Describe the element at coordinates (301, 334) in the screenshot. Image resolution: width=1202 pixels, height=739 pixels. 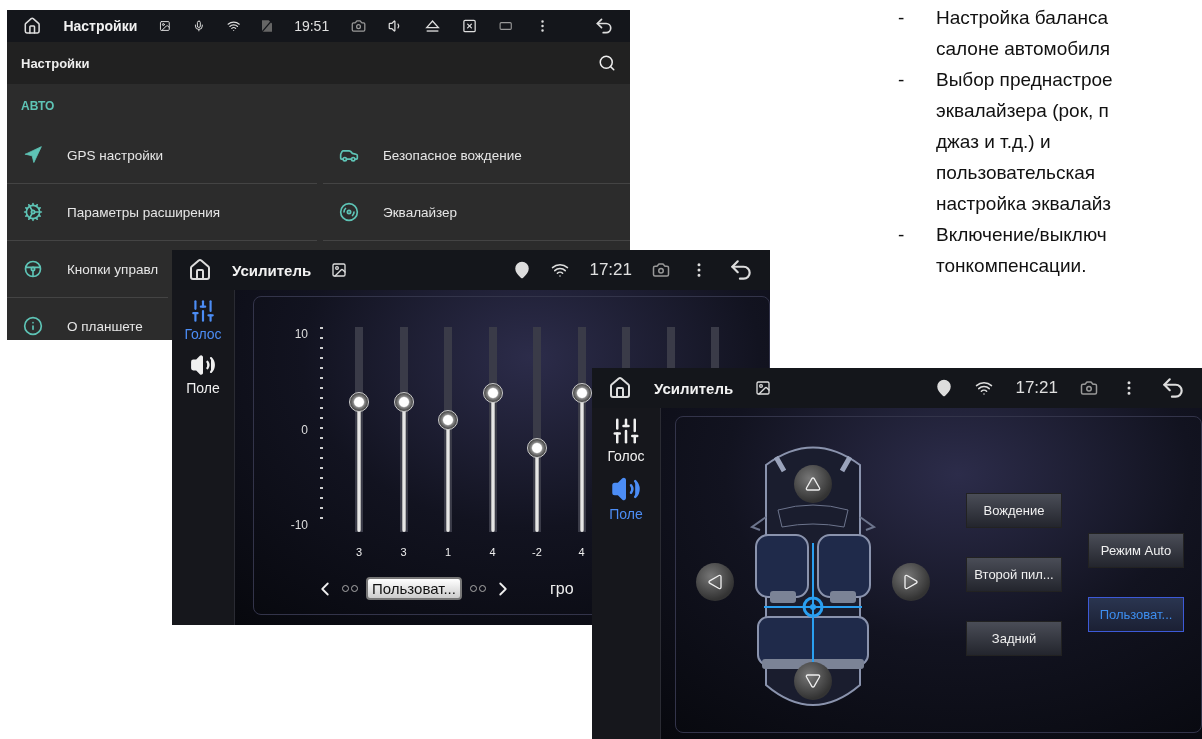
I see `scale-label: 10` at that location.